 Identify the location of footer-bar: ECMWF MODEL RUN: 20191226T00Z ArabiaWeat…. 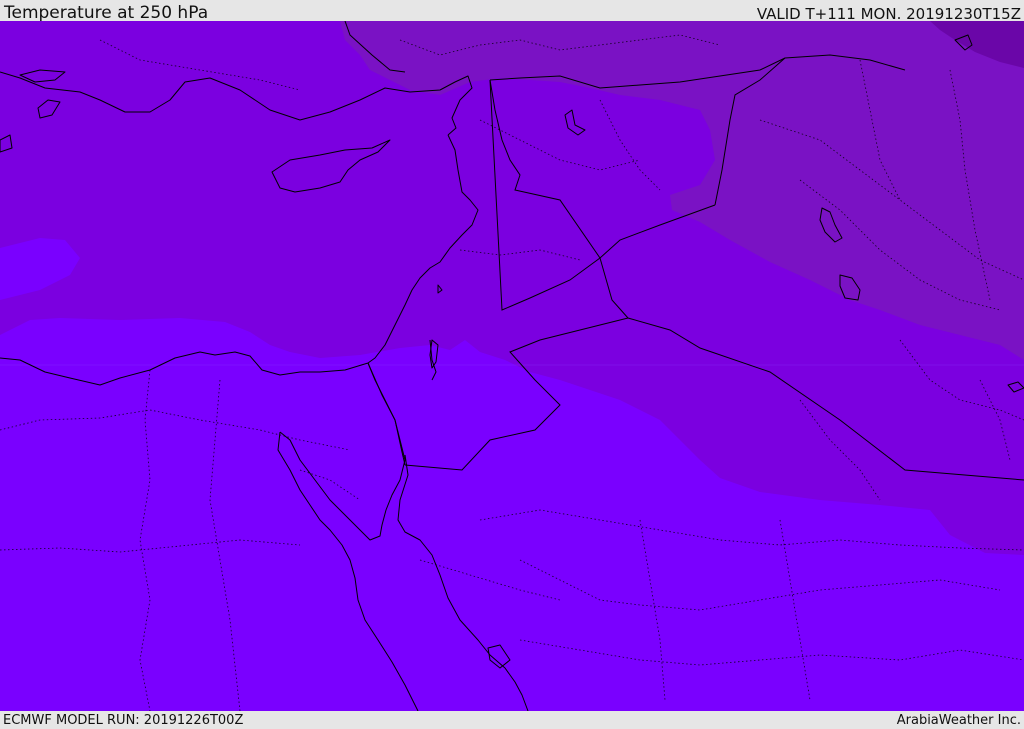
(512, 720).